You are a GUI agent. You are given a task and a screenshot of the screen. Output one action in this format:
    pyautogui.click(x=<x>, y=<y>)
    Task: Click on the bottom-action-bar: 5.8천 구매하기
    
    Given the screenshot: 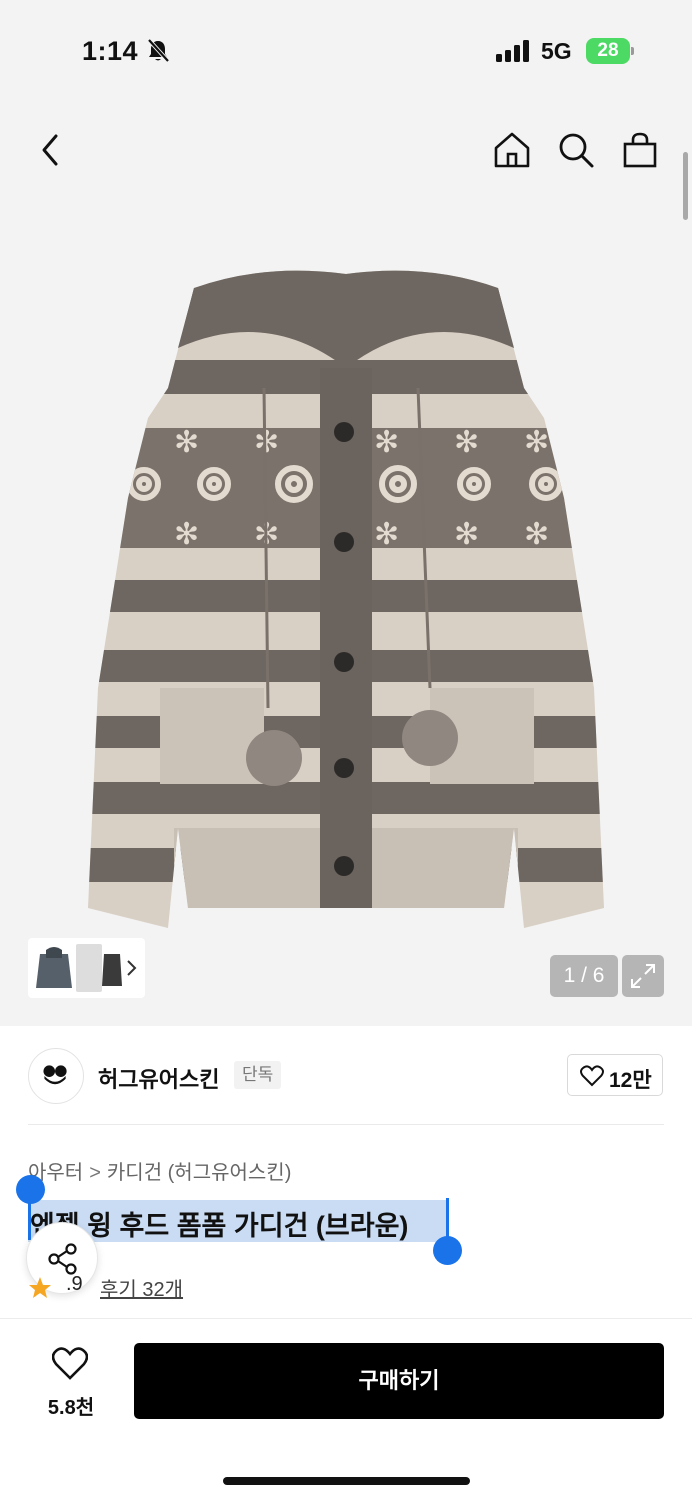 What is the action you would take?
    pyautogui.click(x=346, y=1409)
    